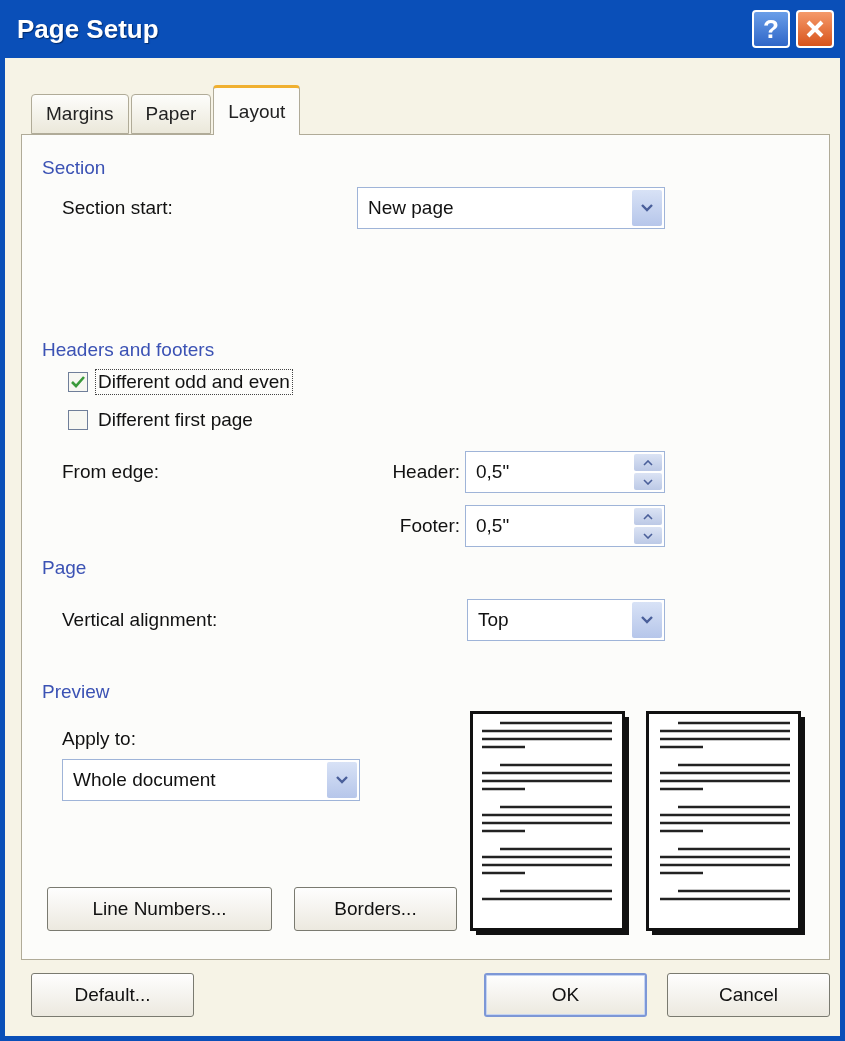 The height and width of the screenshot is (1041, 845). I want to click on checkbox-label: Different odd and even, so click(194, 382).